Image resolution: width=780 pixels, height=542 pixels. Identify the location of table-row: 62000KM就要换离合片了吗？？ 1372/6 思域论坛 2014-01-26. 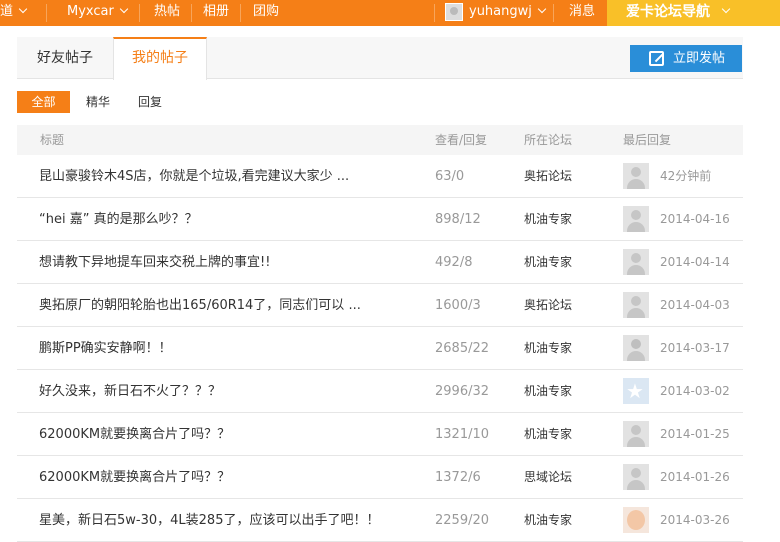
(380, 477).